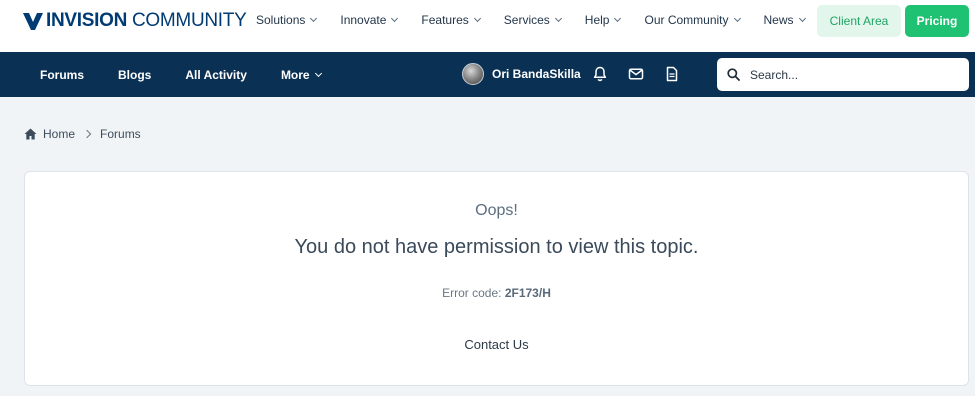  I want to click on main-nav-help: Help, so click(603, 20).